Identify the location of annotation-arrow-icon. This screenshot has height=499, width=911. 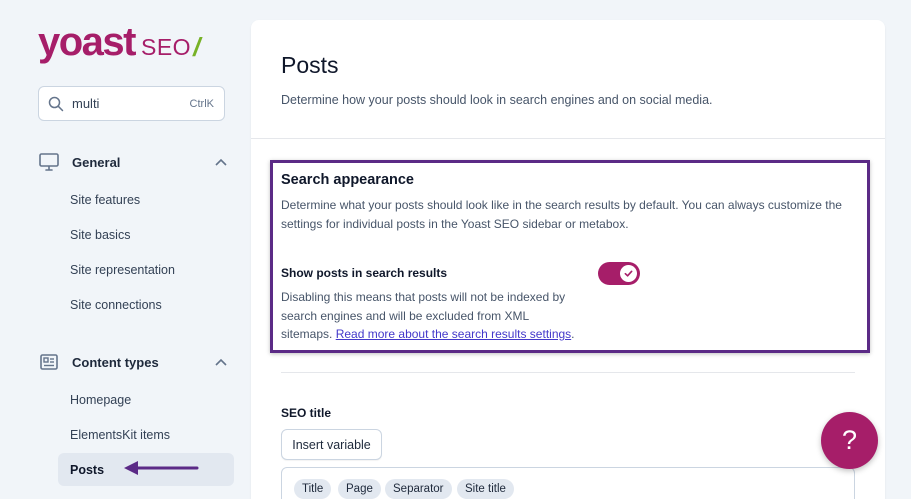
(161, 468).